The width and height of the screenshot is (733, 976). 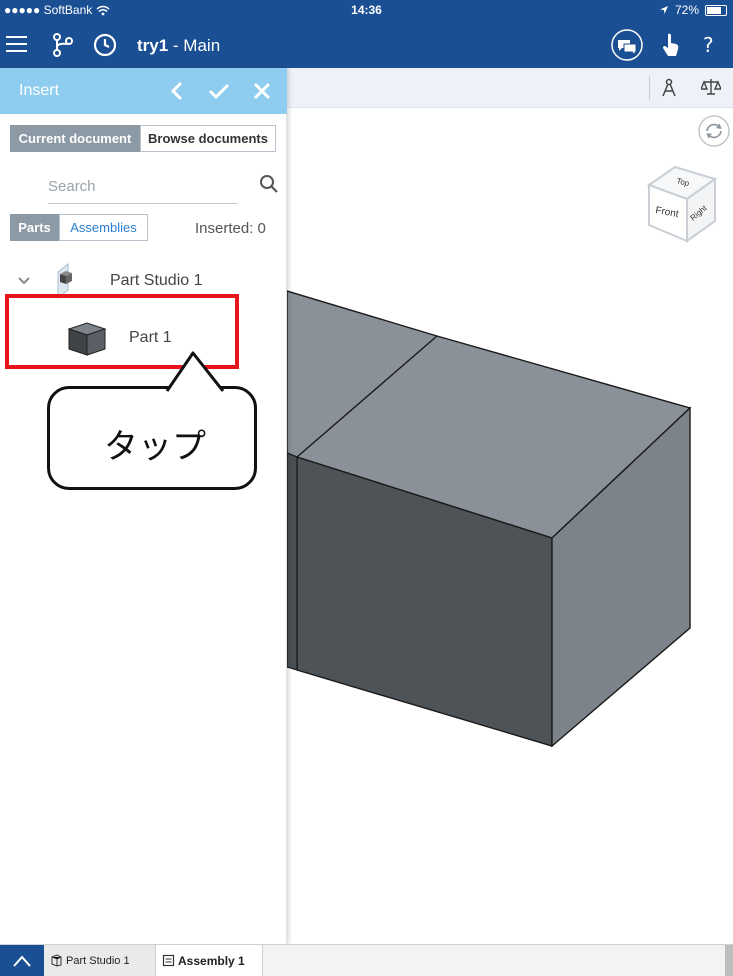 I want to click on search-input: Search, so click(x=143, y=188).